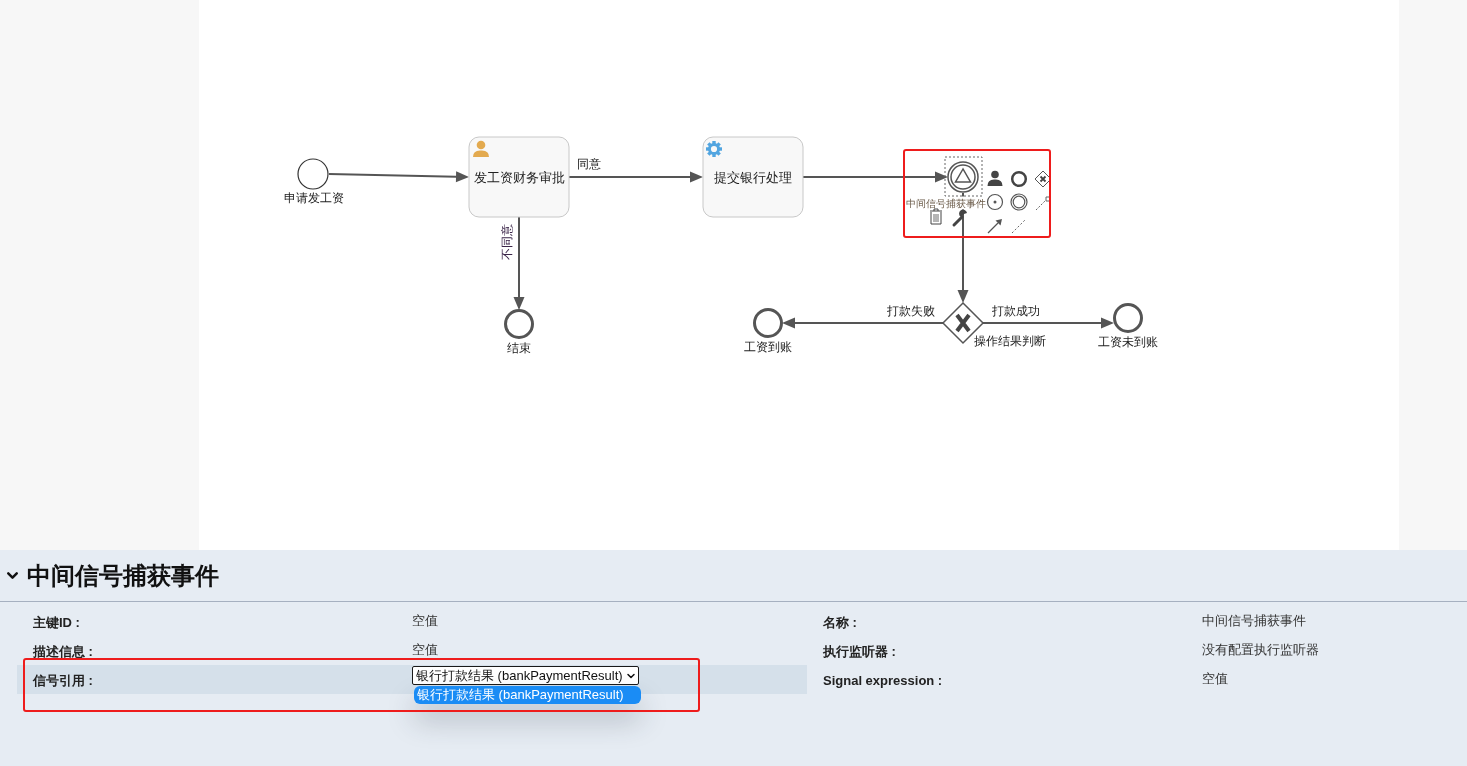 The image size is (1467, 766). Describe the element at coordinates (959, 218) in the screenshot. I see `wrench-icon` at that location.